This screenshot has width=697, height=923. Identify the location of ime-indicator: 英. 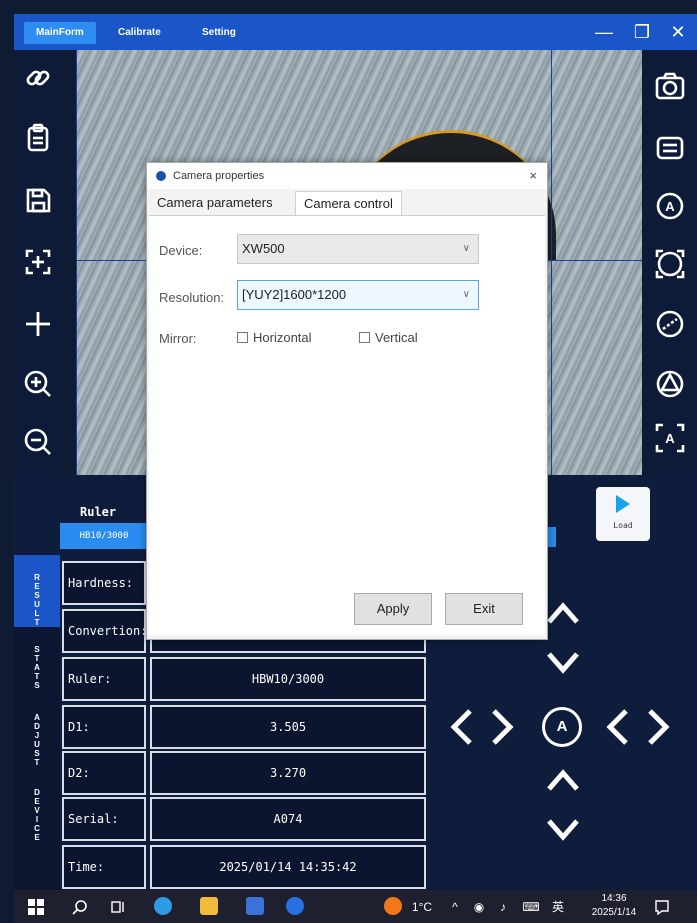
(558, 907).